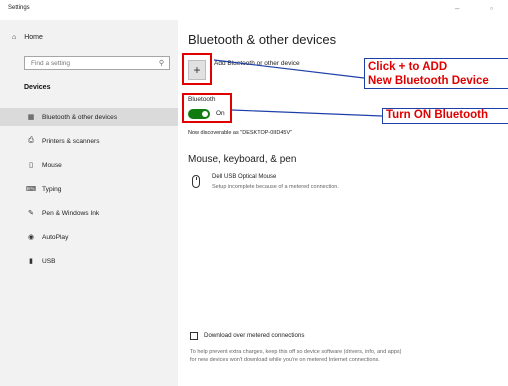  What do you see at coordinates (262, 39) in the screenshot?
I see `page-title: Bluetooth & other devices` at bounding box center [262, 39].